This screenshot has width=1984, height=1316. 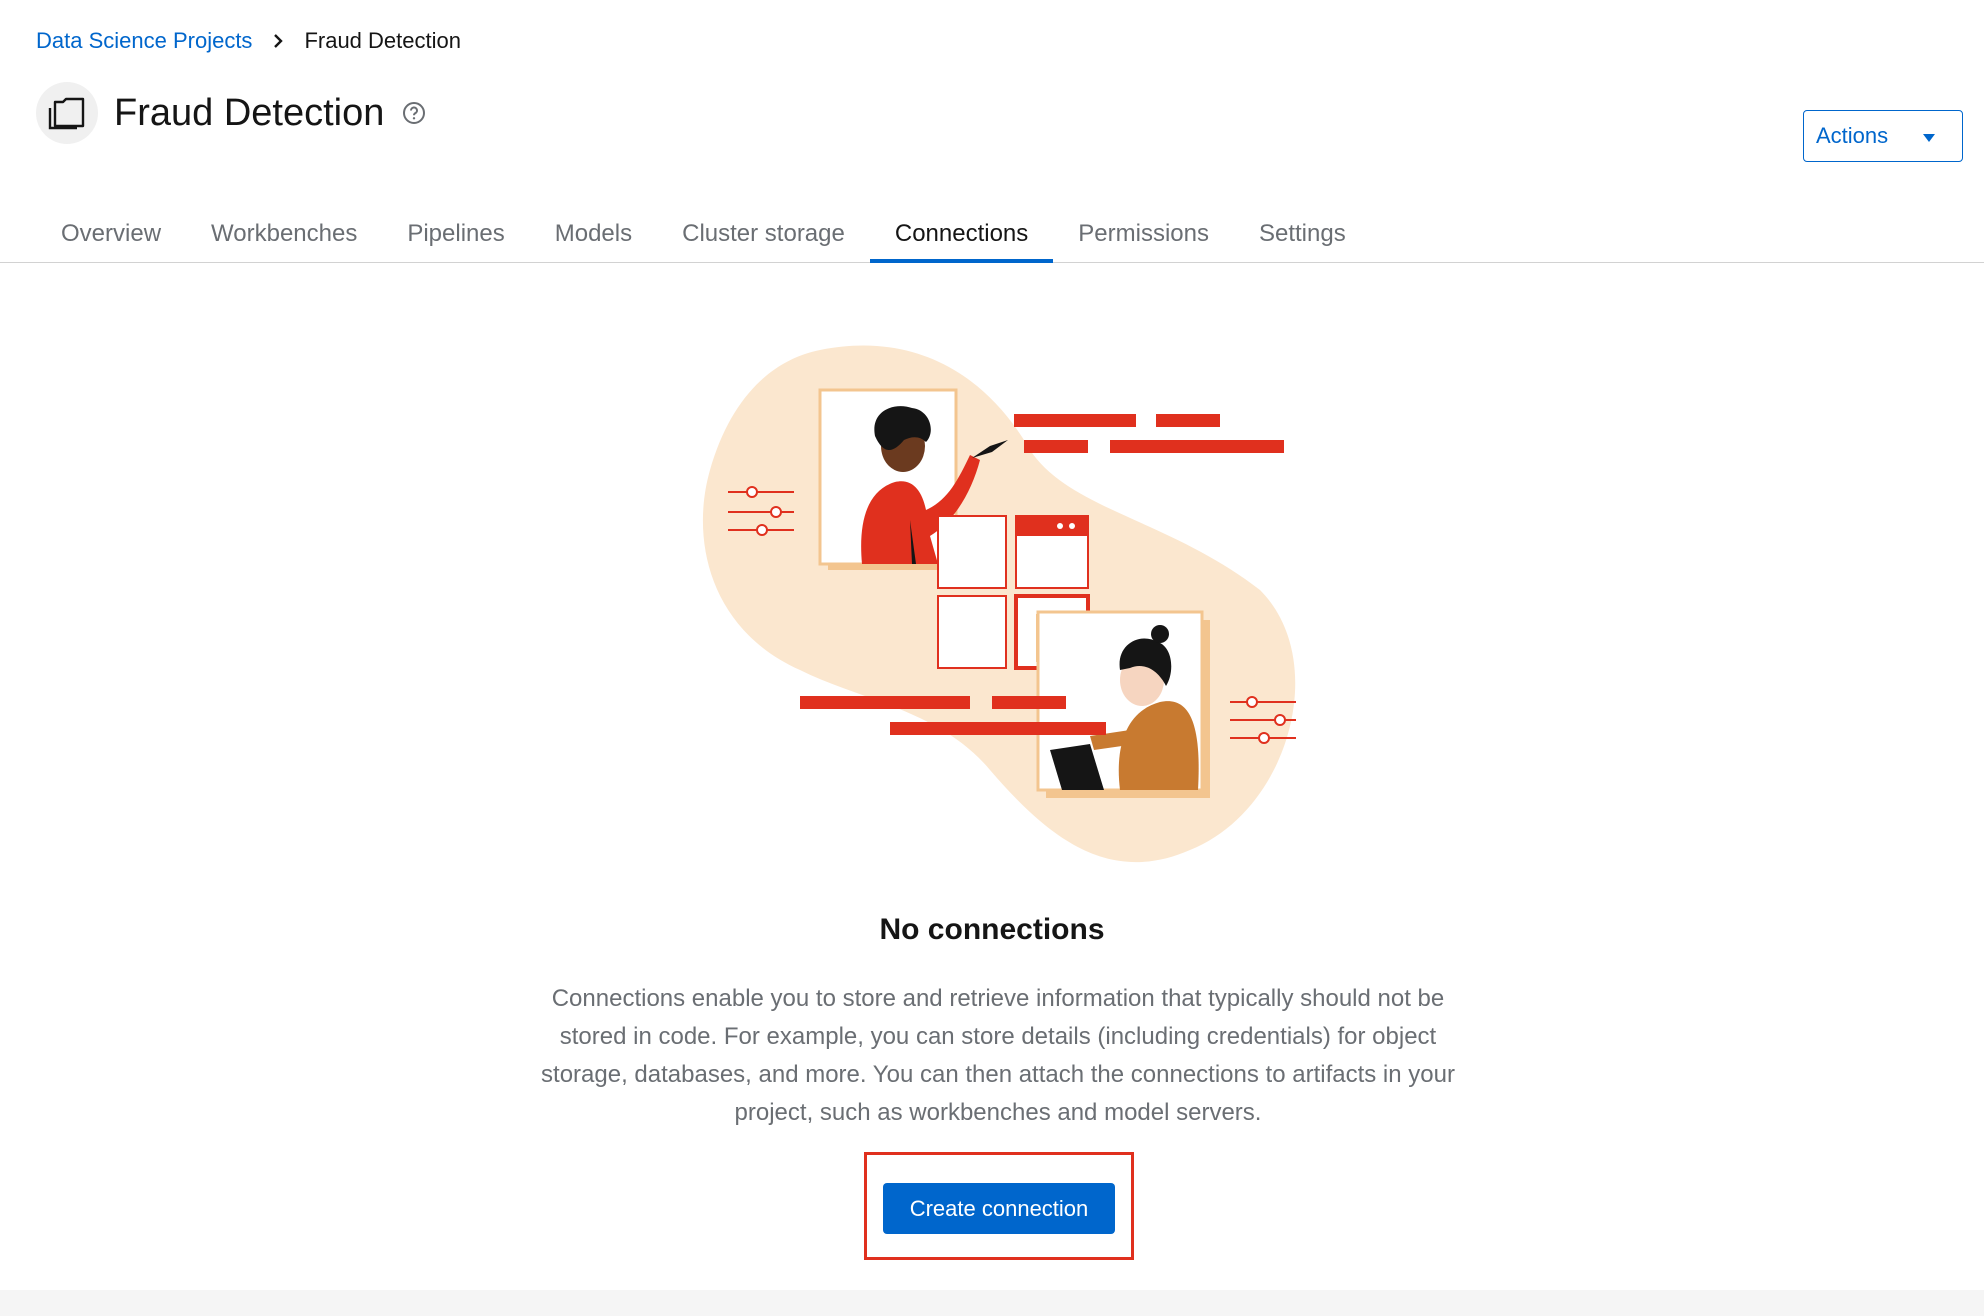 I want to click on tab-connections: Connections, so click(x=961, y=234).